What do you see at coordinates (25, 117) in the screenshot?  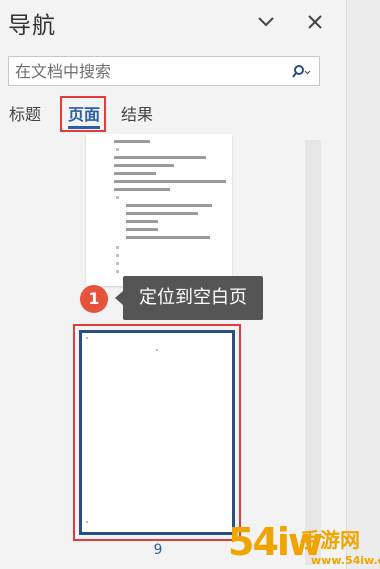 I see `tab-headings: 标题` at bounding box center [25, 117].